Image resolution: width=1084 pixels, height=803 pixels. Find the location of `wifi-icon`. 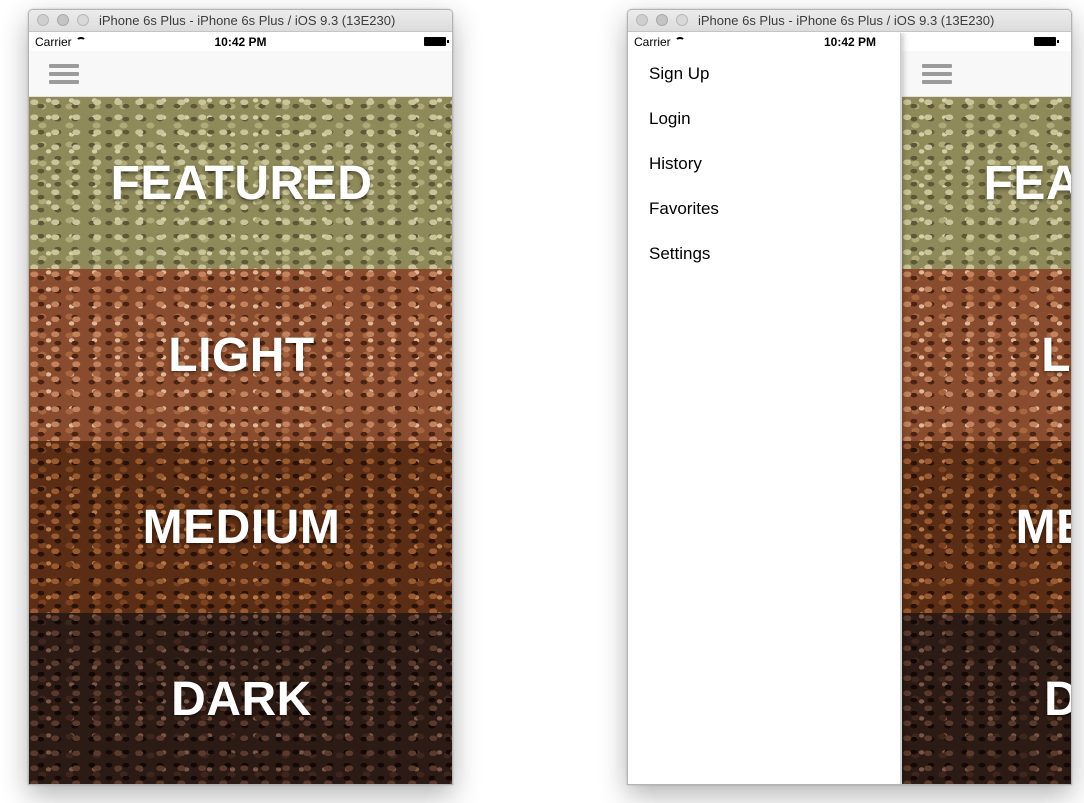

wifi-icon is located at coordinates (679, 41).